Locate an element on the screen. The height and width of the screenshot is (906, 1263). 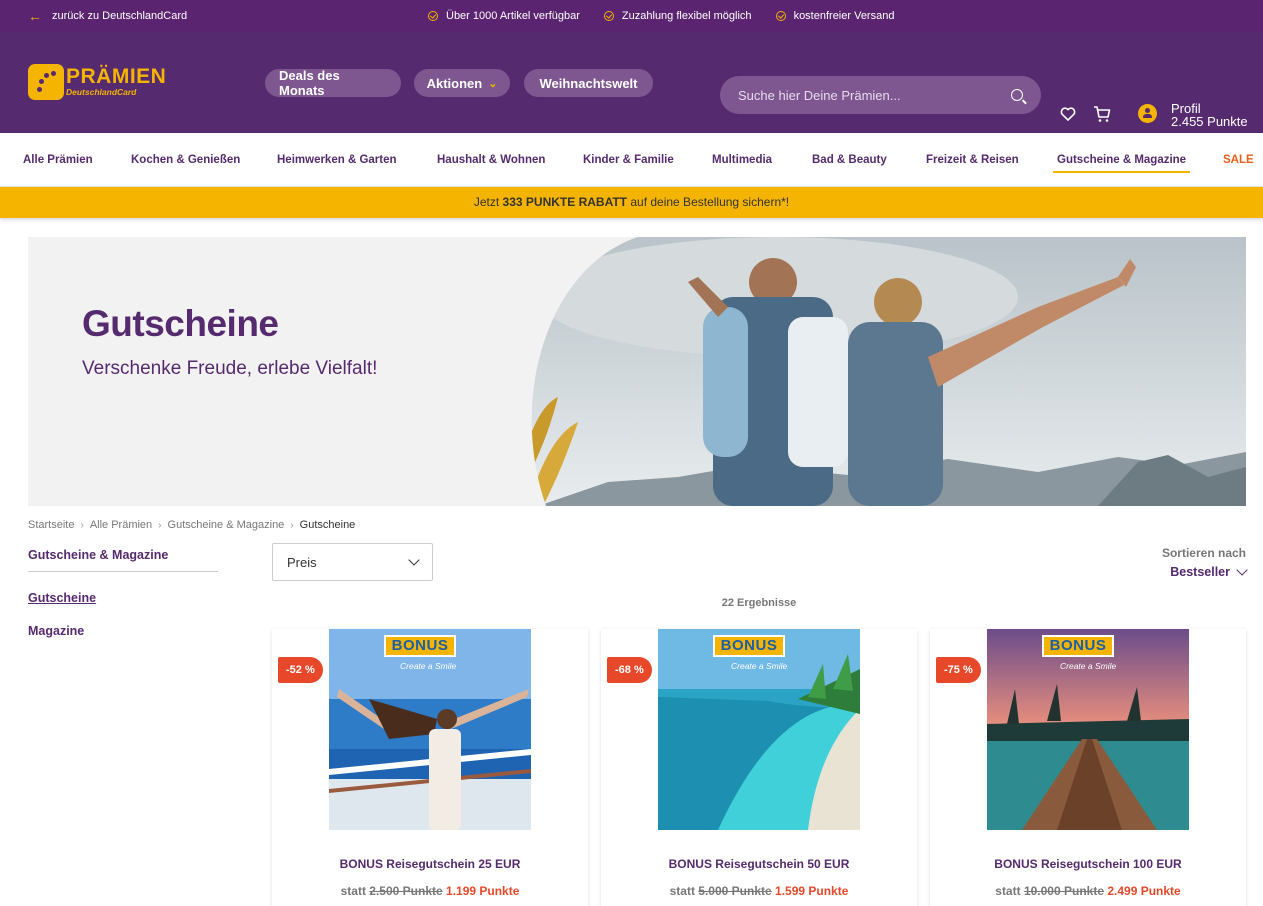
page-title: Gutscheine is located at coordinates (180, 323).